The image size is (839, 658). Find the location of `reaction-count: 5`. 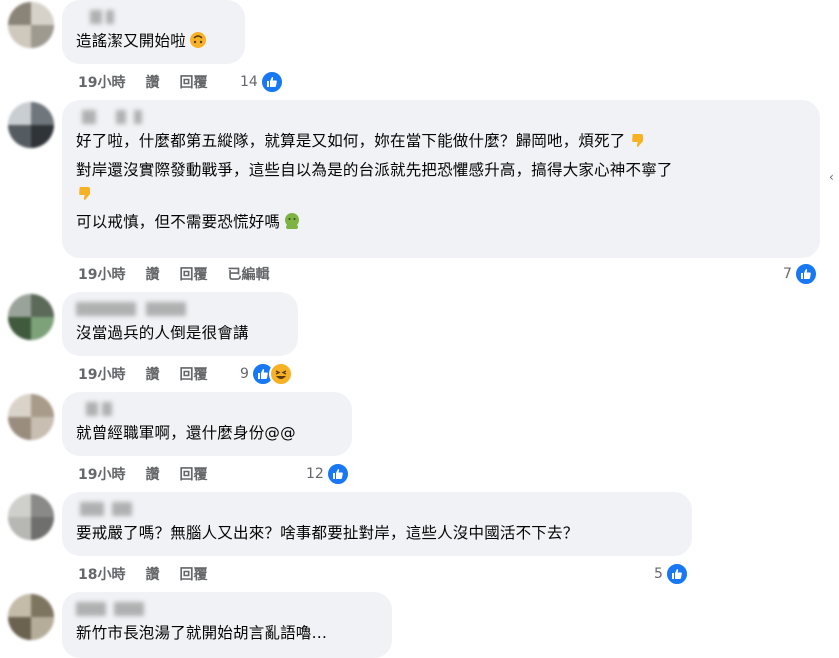

reaction-count: 5 is located at coordinates (658, 574).